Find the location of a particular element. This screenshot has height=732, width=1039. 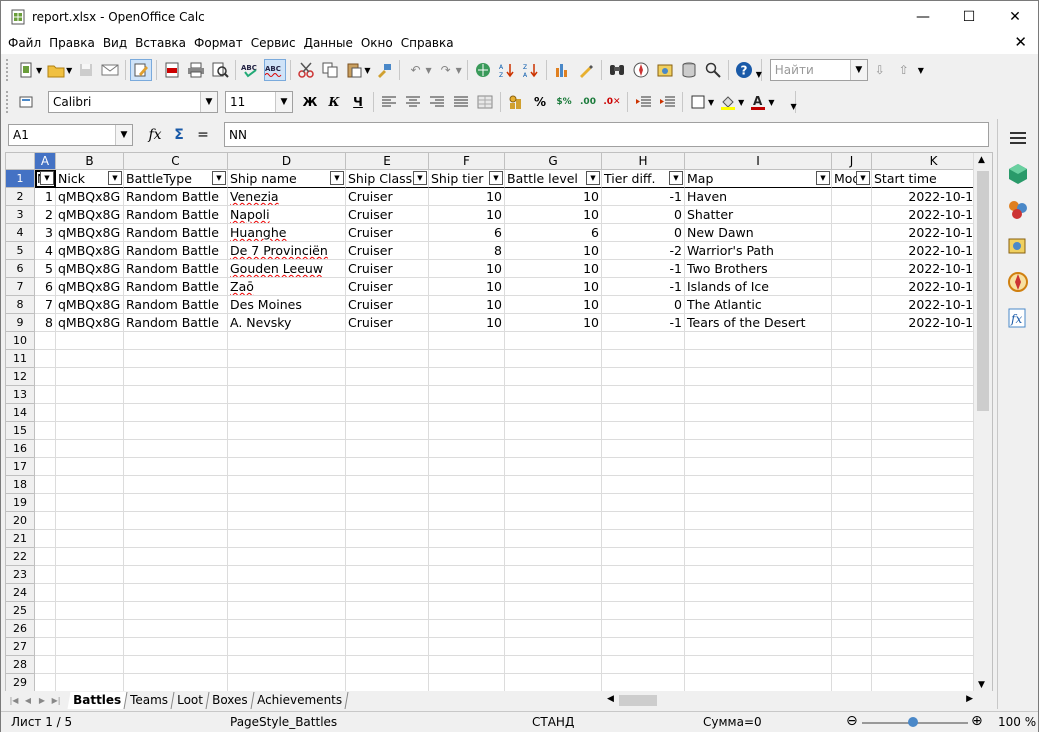

row-header: 4 is located at coordinates (20, 233).